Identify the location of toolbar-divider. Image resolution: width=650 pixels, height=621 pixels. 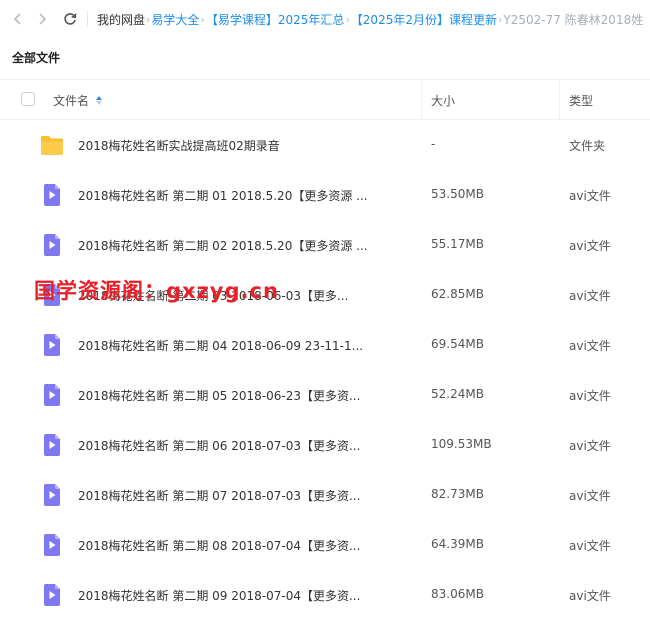
(87, 19).